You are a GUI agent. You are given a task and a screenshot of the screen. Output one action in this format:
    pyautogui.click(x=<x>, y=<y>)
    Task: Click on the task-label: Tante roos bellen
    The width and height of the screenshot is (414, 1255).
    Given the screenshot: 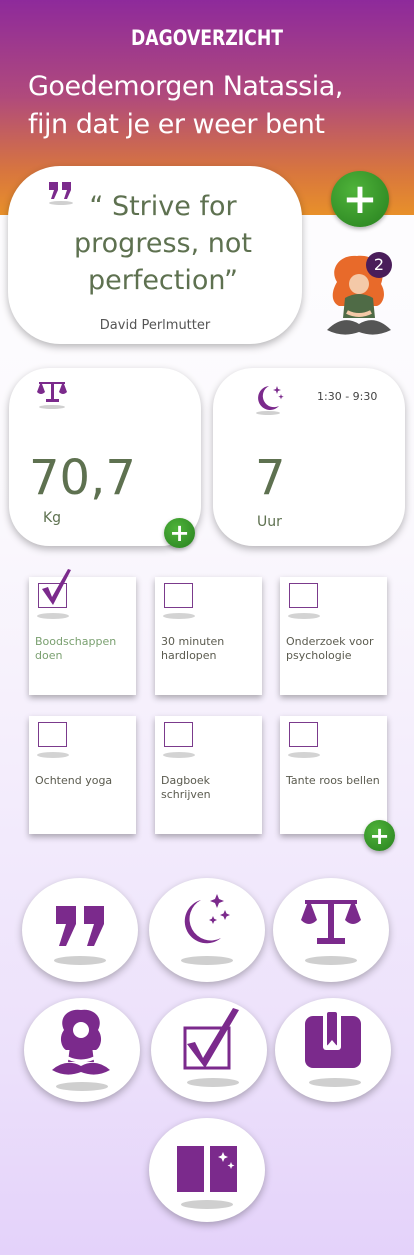 What is the action you would take?
    pyautogui.click(x=333, y=780)
    